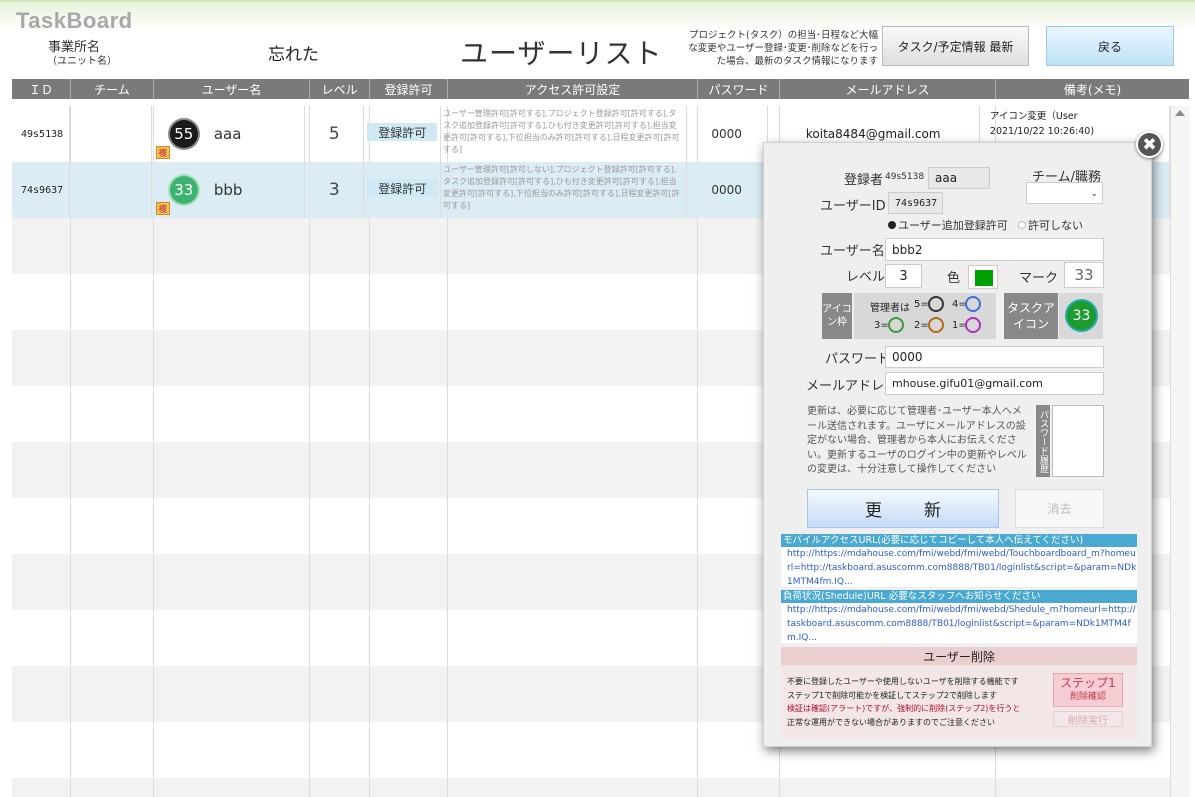 Image resolution: width=1195 pixels, height=797 pixels. What do you see at coordinates (1149, 144) in the screenshot?
I see `close-icon: ✖` at bounding box center [1149, 144].